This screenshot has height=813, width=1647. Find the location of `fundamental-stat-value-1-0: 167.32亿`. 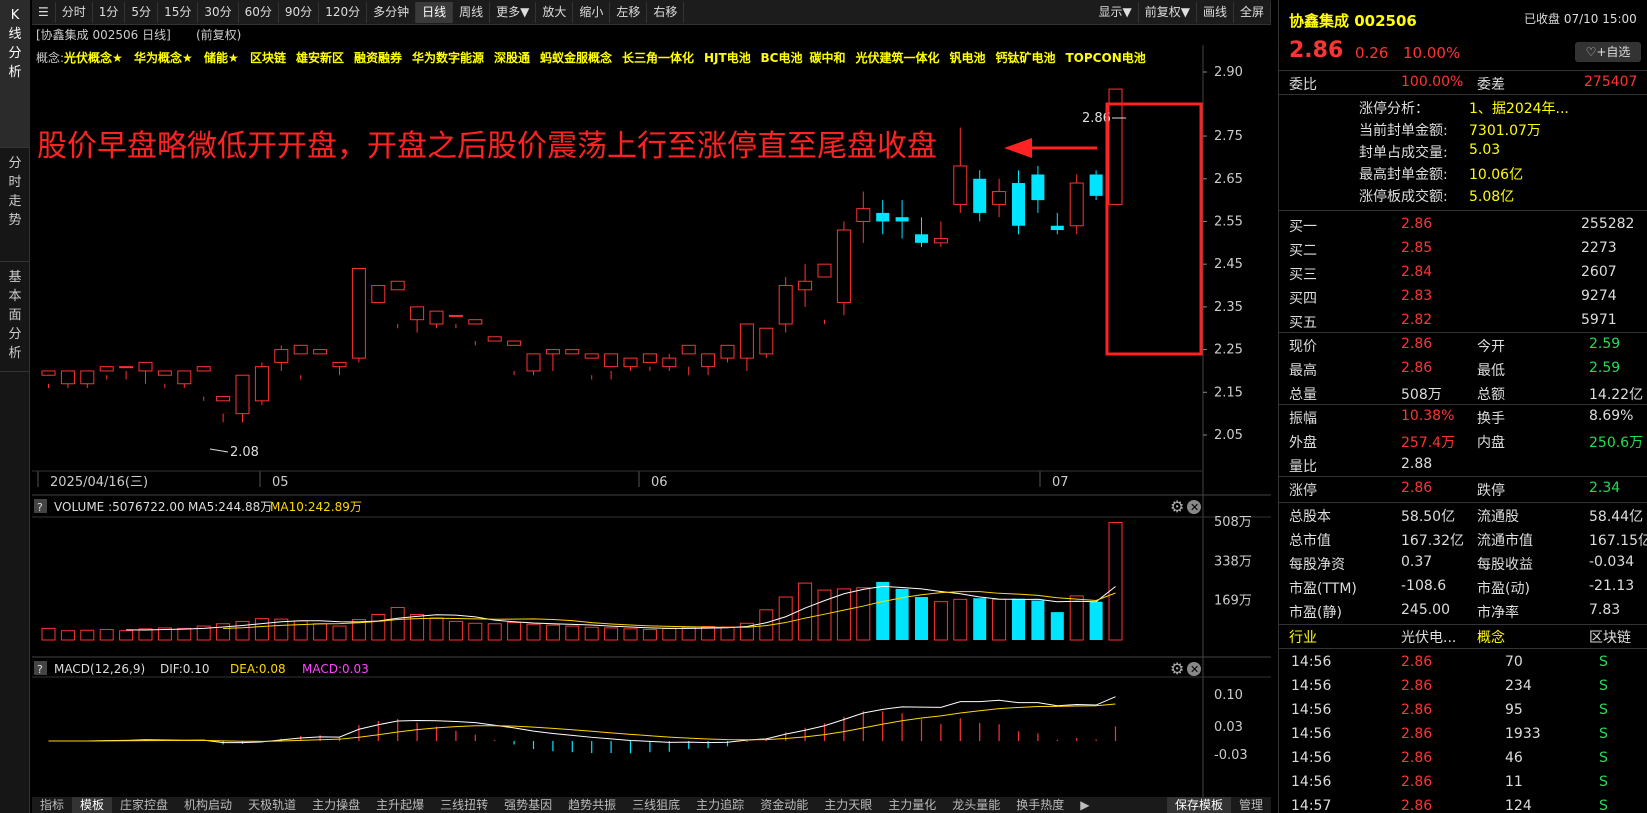

fundamental-stat-value-1-0: 167.32亿 is located at coordinates (1432, 541).